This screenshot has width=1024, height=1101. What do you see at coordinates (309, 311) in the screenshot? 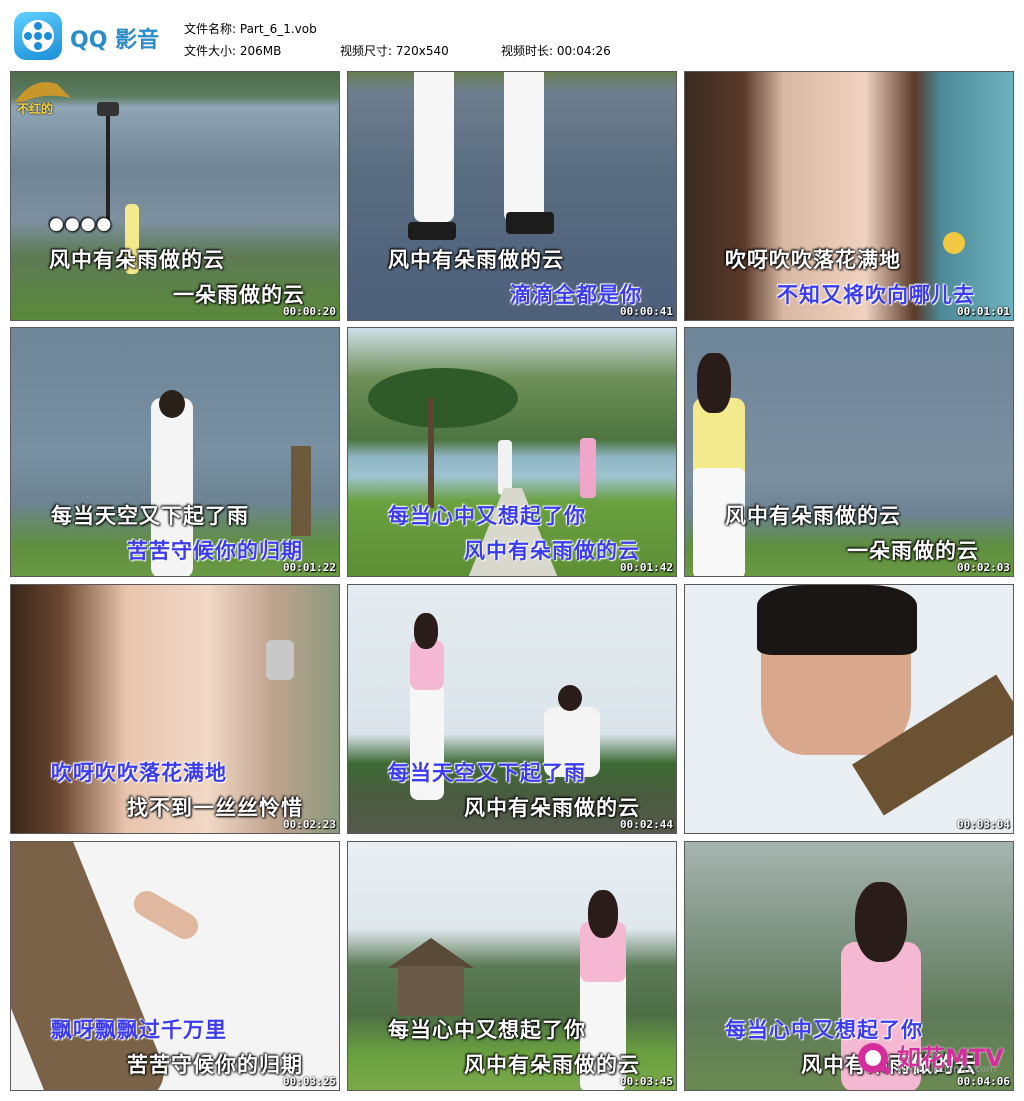
I see `timestamp: 00:00:20` at bounding box center [309, 311].